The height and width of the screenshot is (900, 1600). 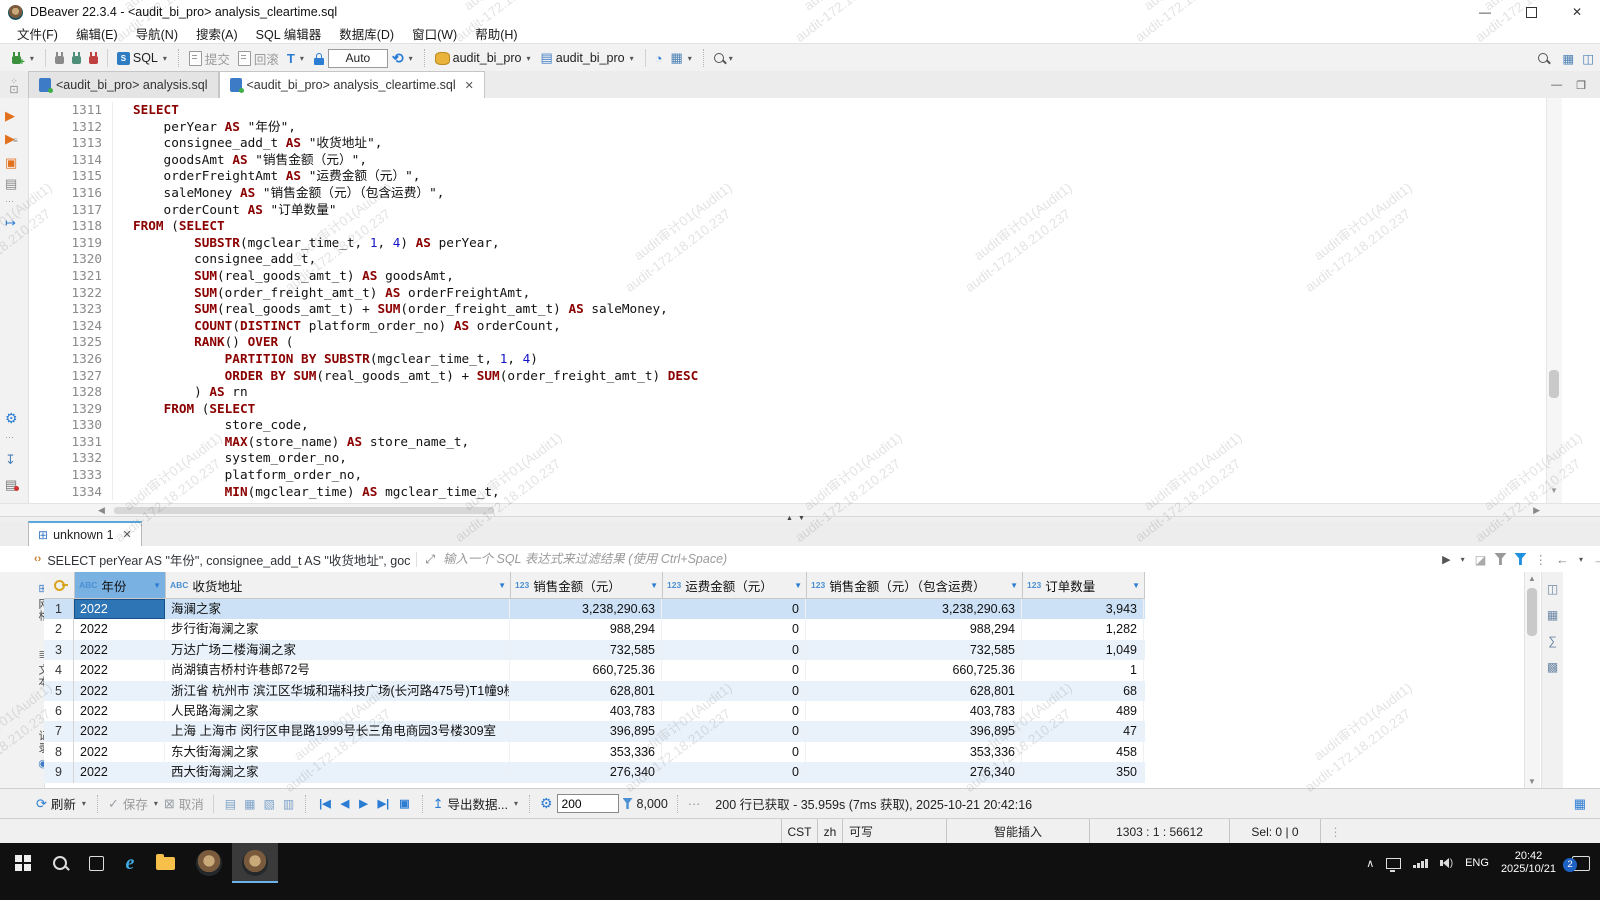 I want to click on references-panel-icon: ▩, so click(x=1552, y=667).